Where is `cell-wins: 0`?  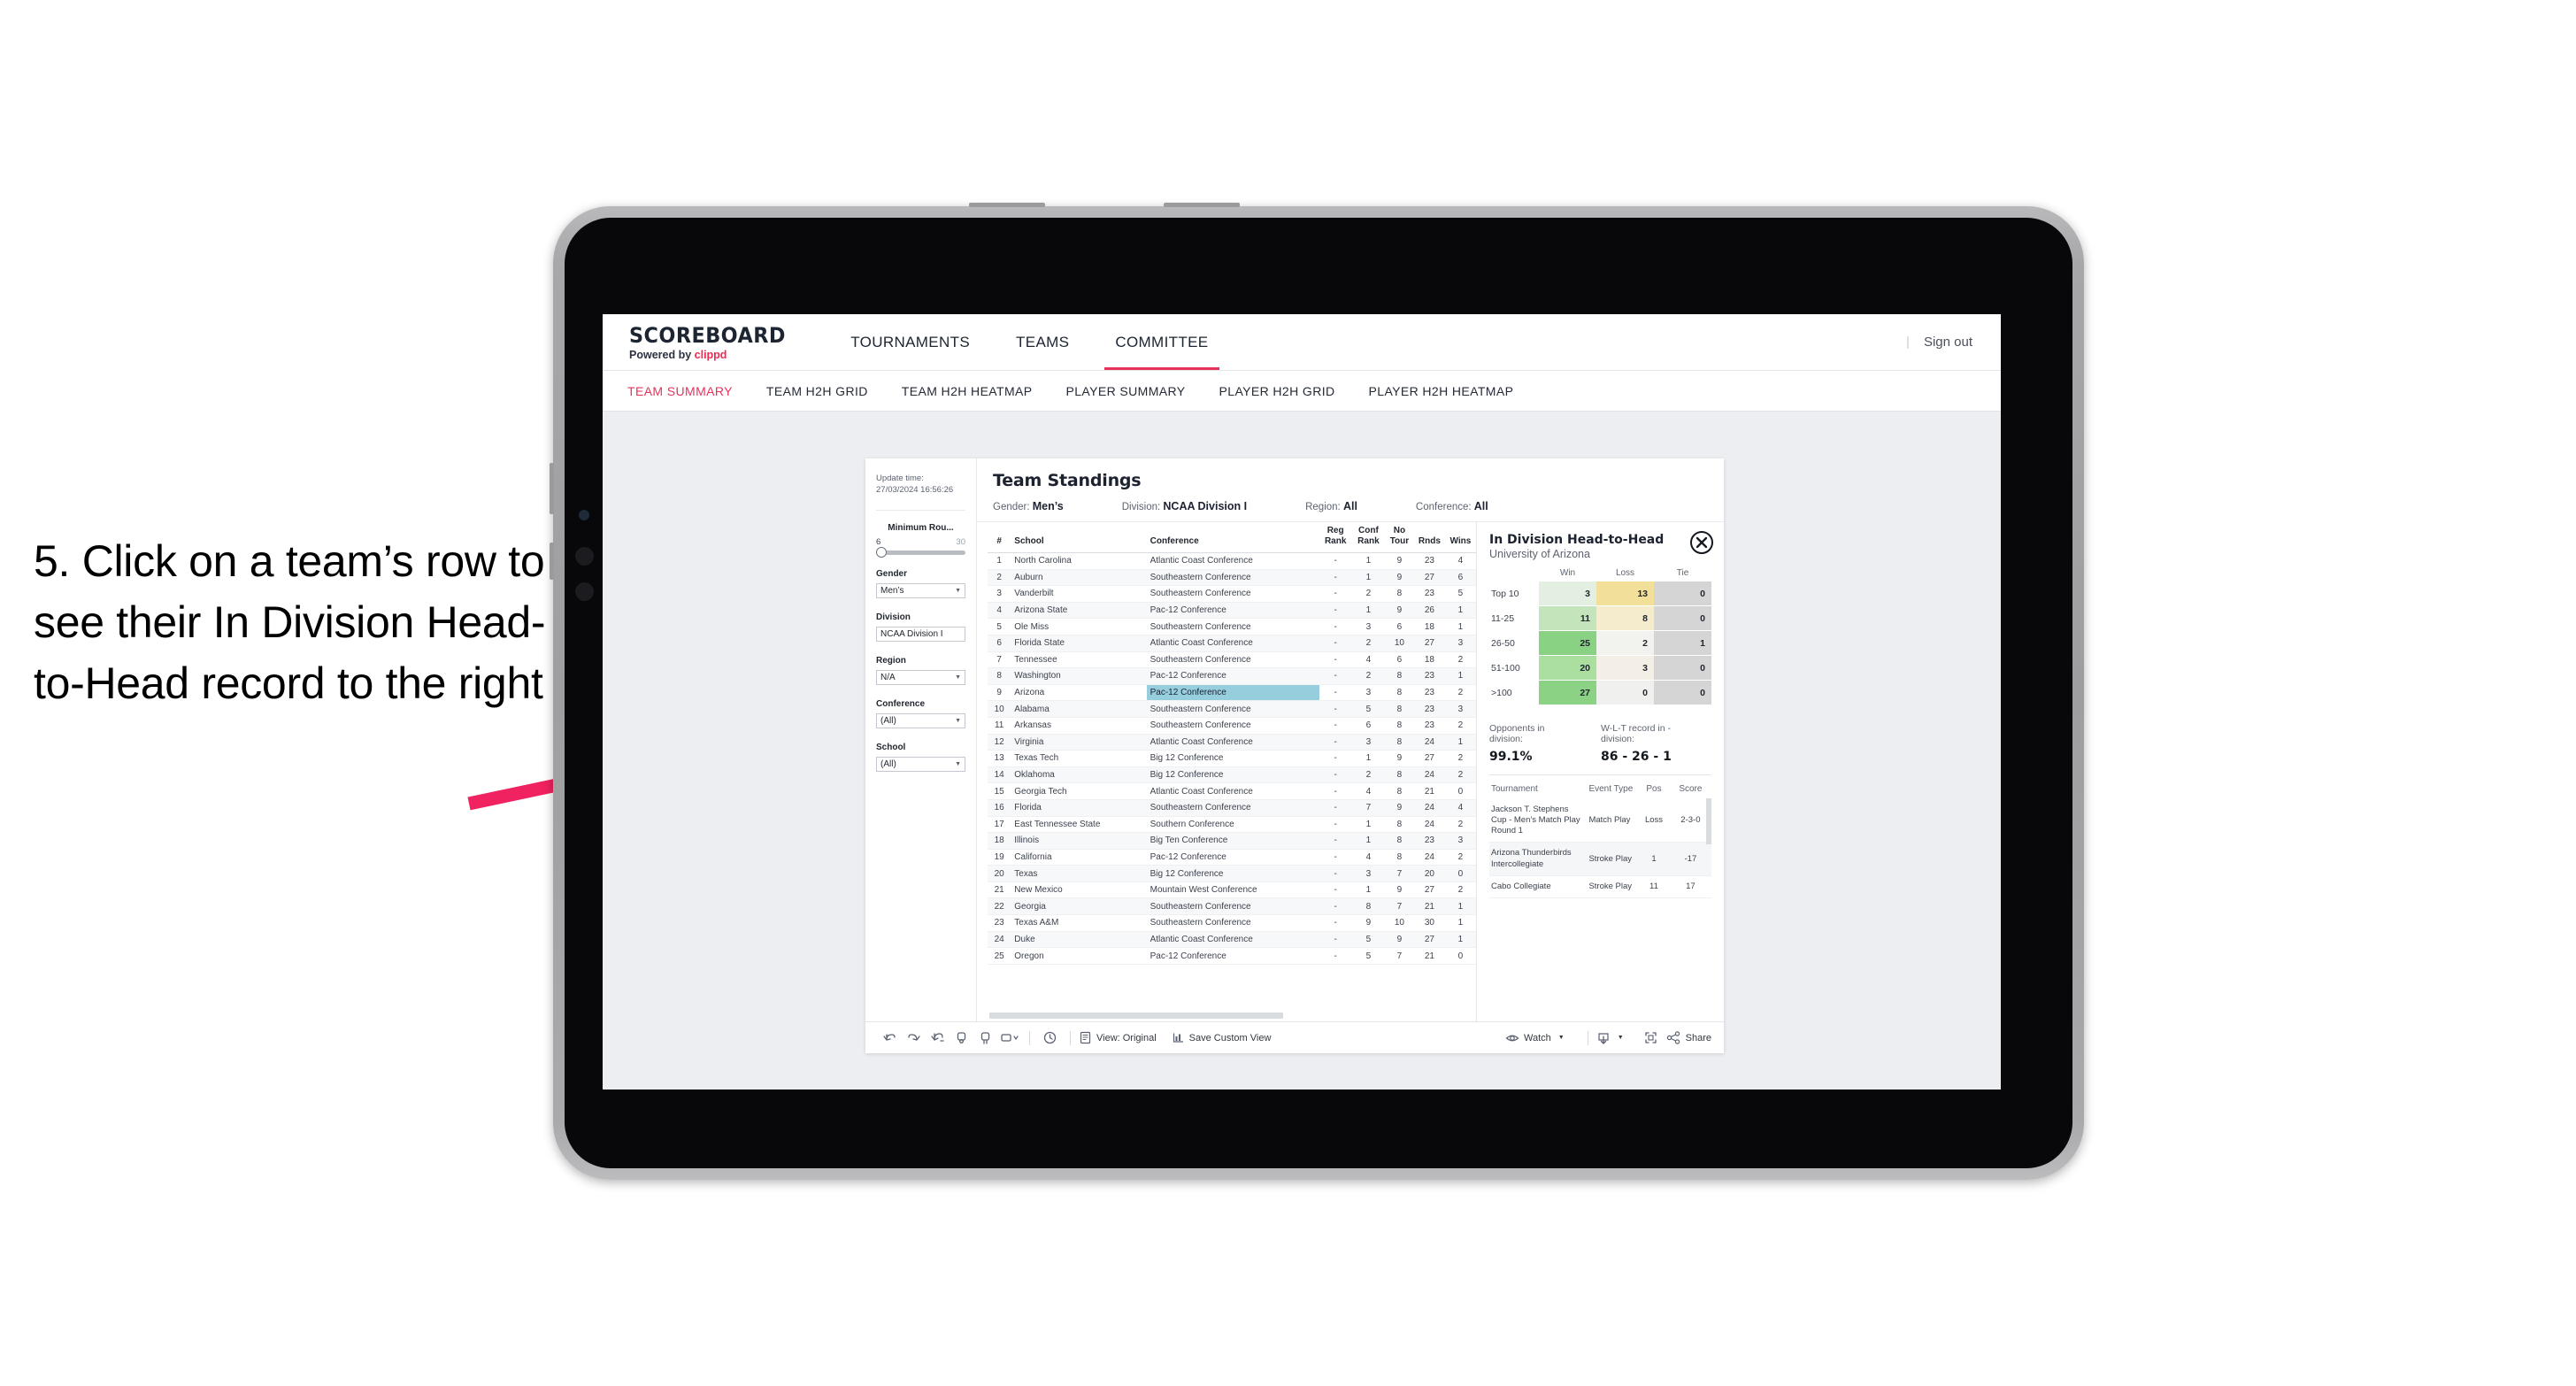
cell-wins: 0 is located at coordinates (1460, 791).